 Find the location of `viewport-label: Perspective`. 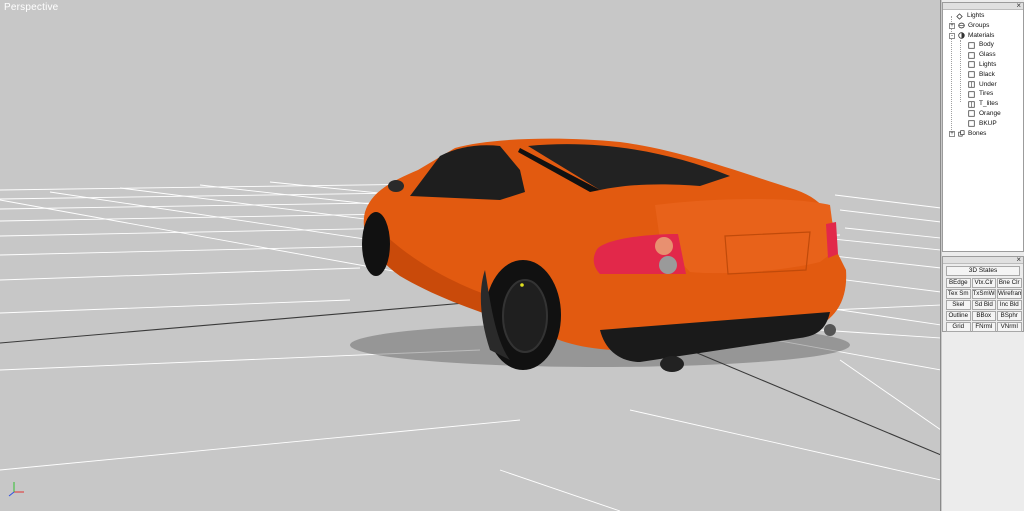

viewport-label: Perspective is located at coordinates (31, 7).